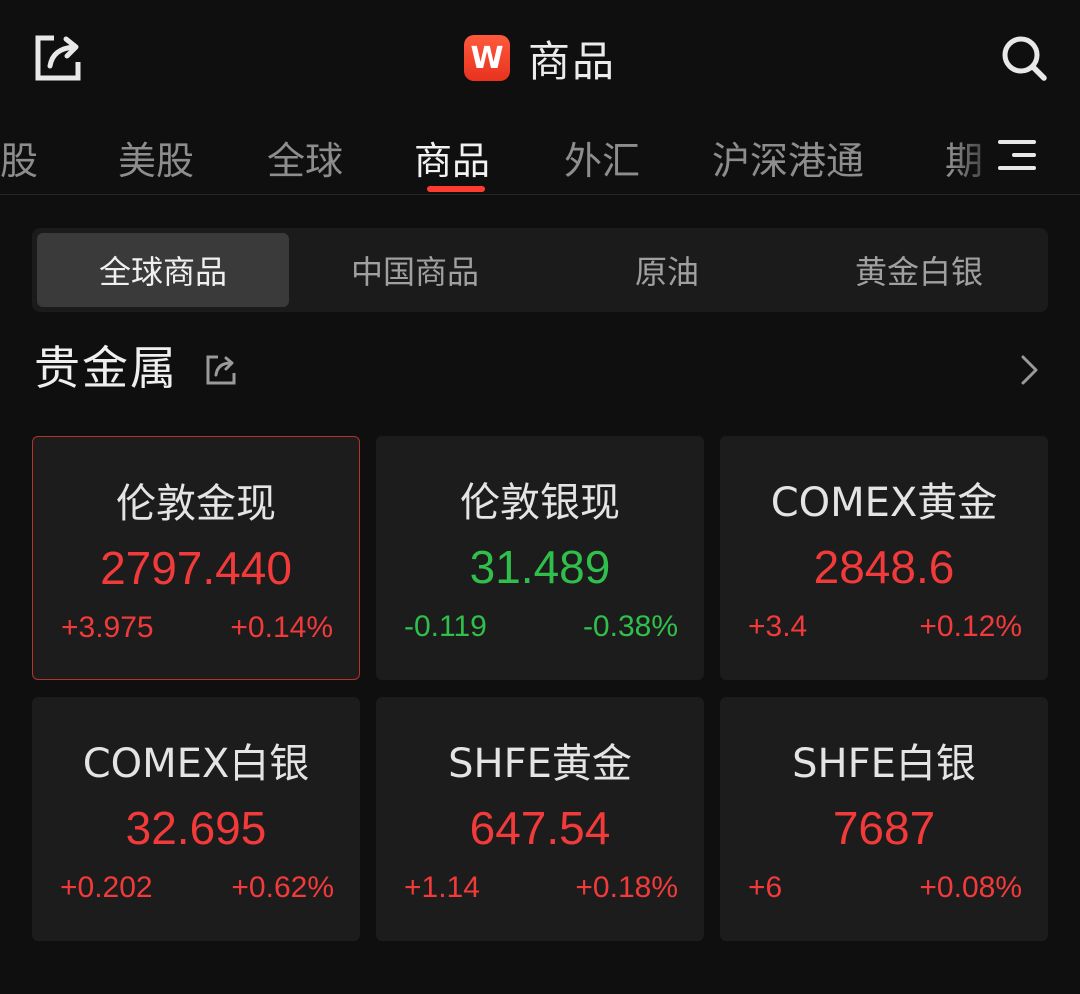 This screenshot has height=994, width=1080. I want to click on segment-gold-silver: 黄金白银, so click(919, 270).